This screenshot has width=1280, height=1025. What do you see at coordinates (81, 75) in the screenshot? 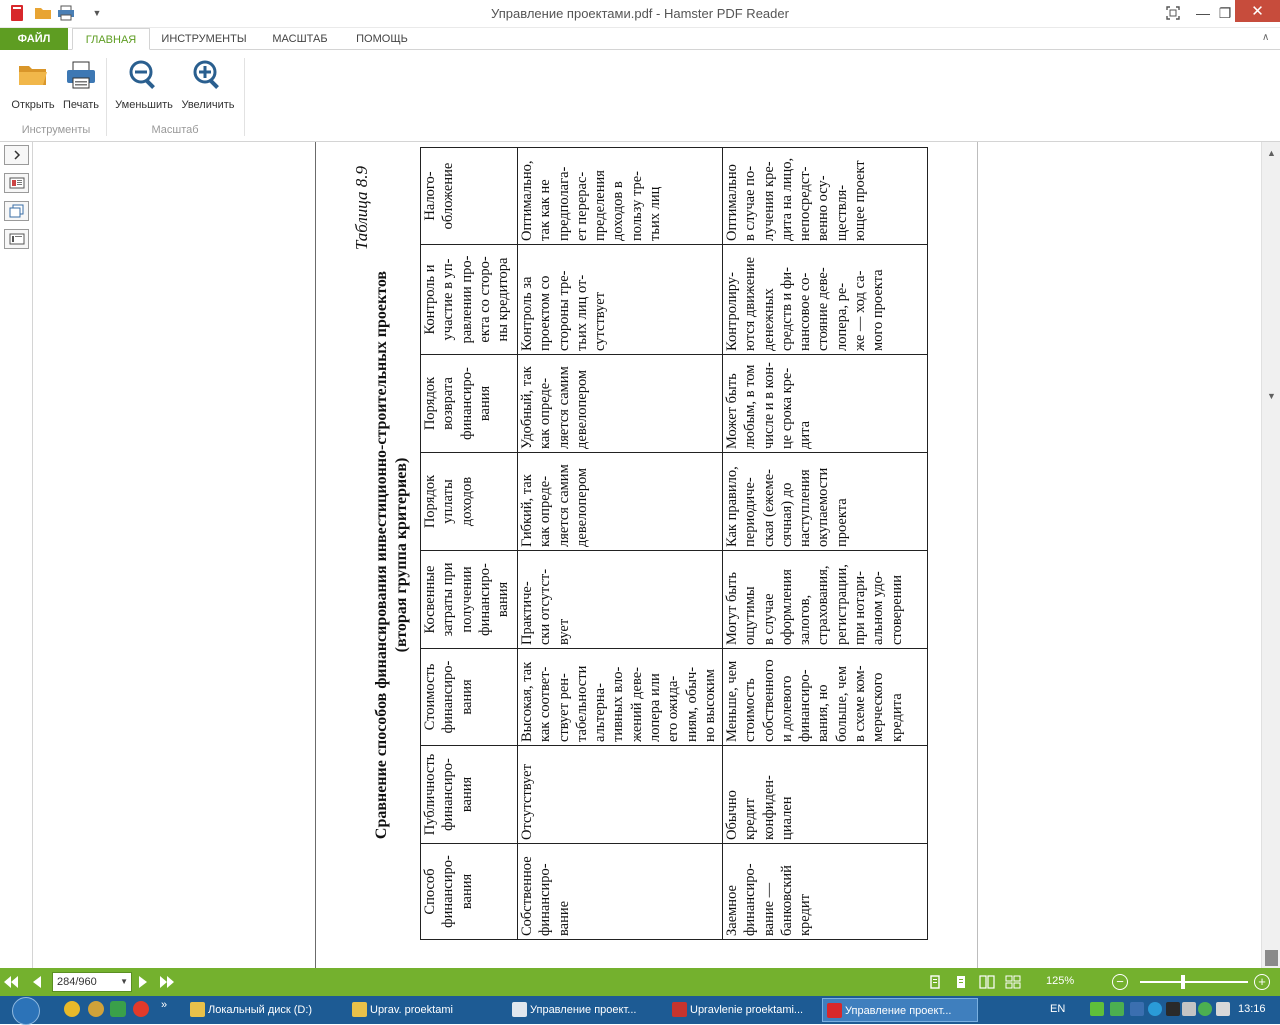
I see `printer-icon` at bounding box center [81, 75].